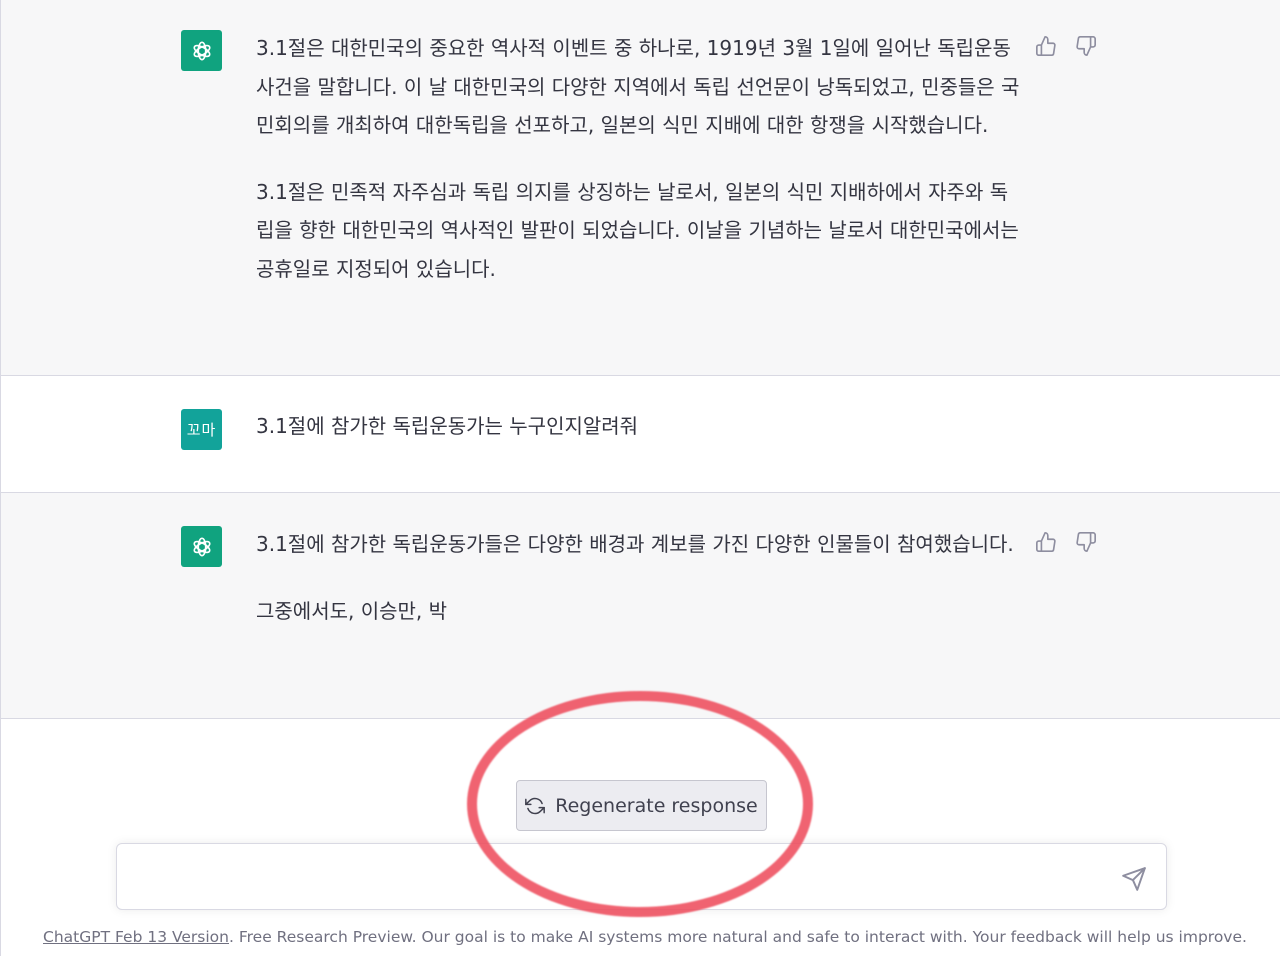 Image resolution: width=1280 pixels, height=956 pixels. Describe the element at coordinates (201, 429) in the screenshot. I see `user-avatar: 꼬마` at that location.